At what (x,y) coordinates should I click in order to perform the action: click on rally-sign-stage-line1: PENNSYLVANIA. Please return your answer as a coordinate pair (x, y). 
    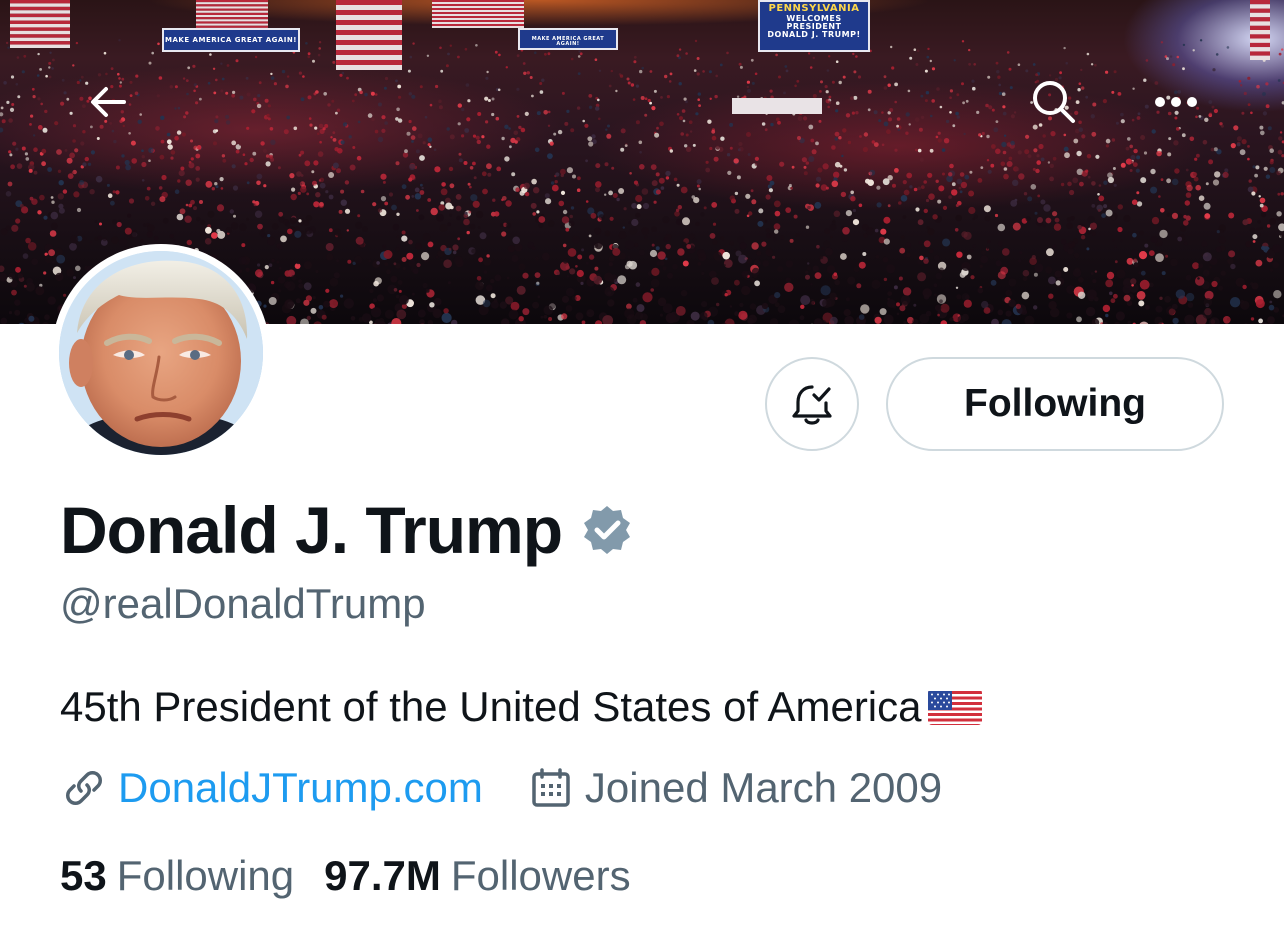
    Looking at the image, I should click on (814, 8).